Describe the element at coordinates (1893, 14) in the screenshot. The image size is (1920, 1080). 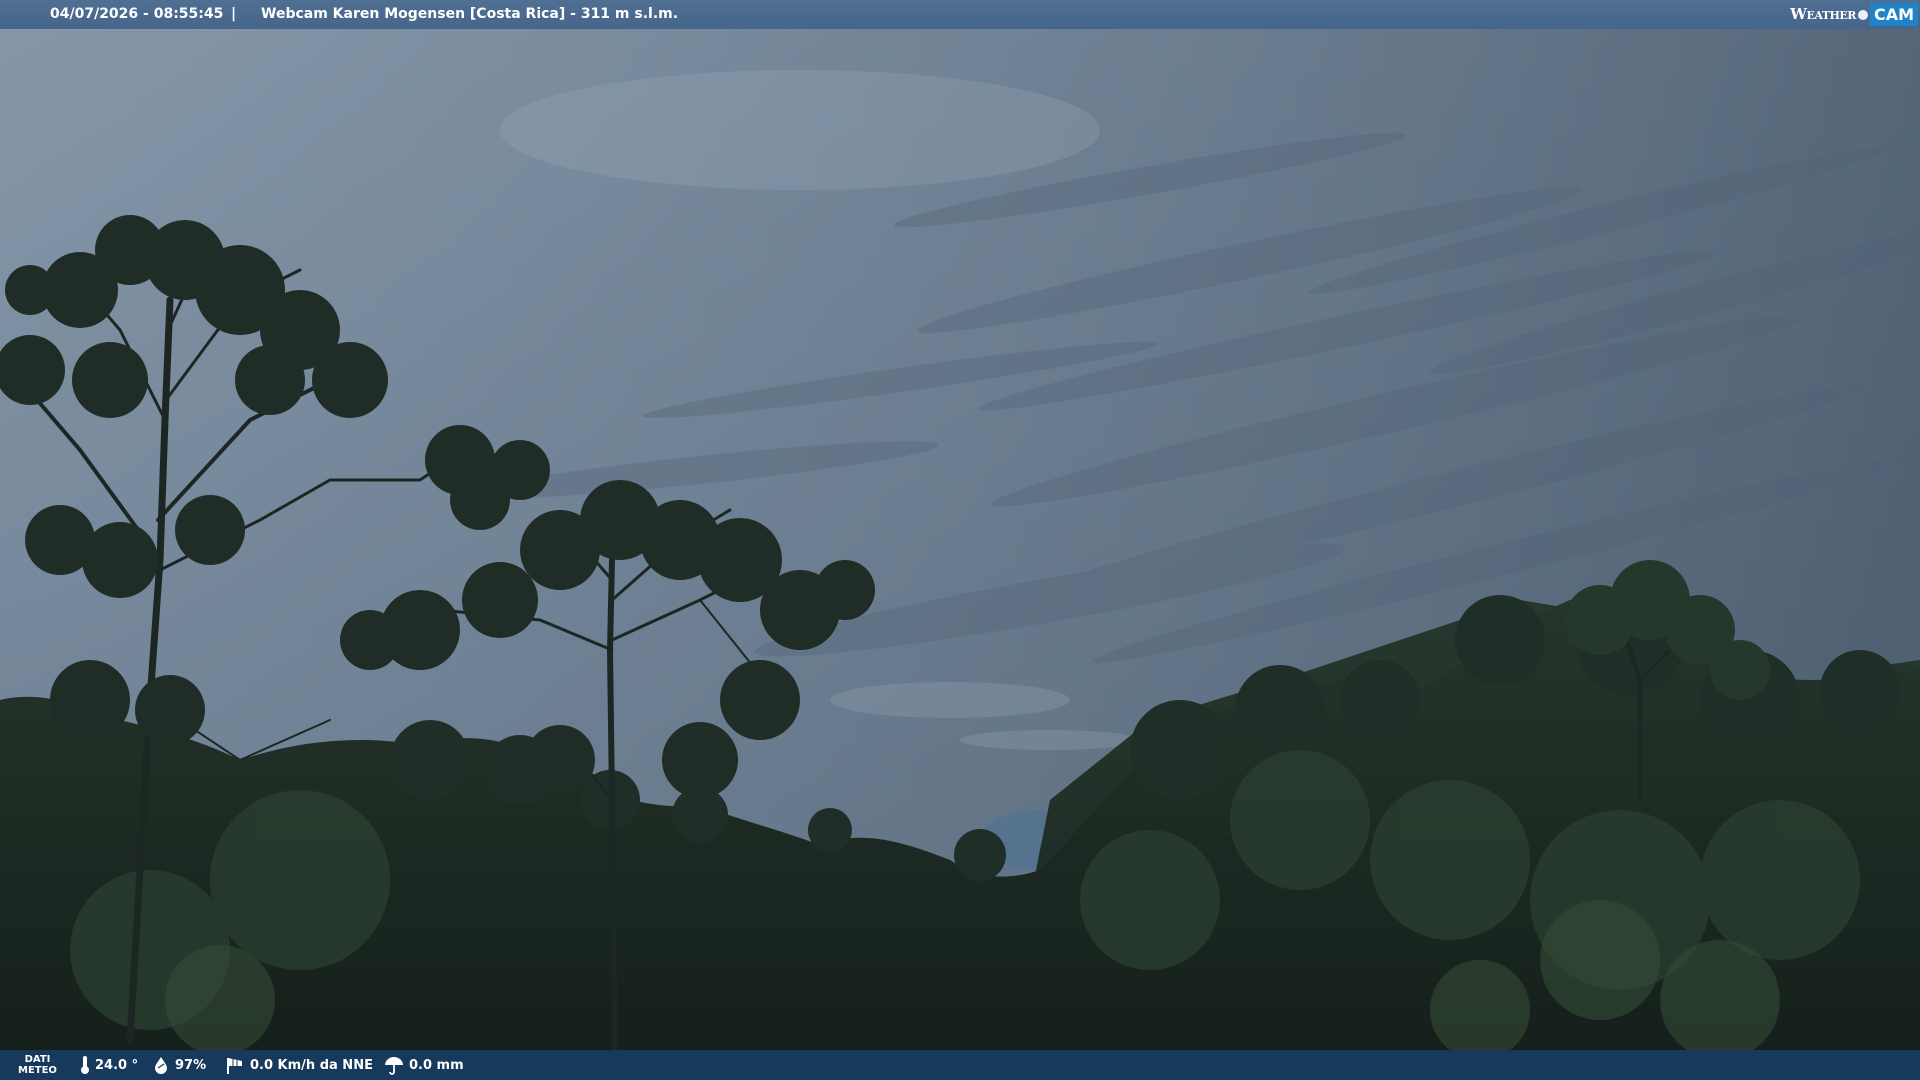
I see `logo-cam-text: CAM` at that location.